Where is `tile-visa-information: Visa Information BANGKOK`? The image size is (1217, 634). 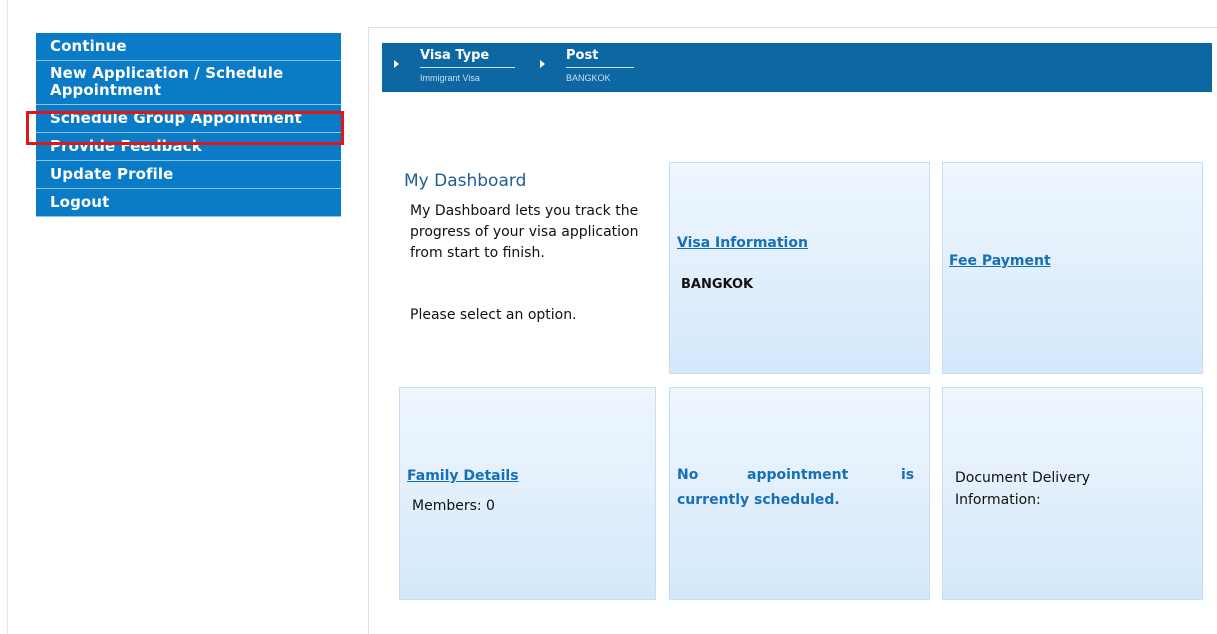
tile-visa-information: Visa Information BANGKOK is located at coordinates (799, 268).